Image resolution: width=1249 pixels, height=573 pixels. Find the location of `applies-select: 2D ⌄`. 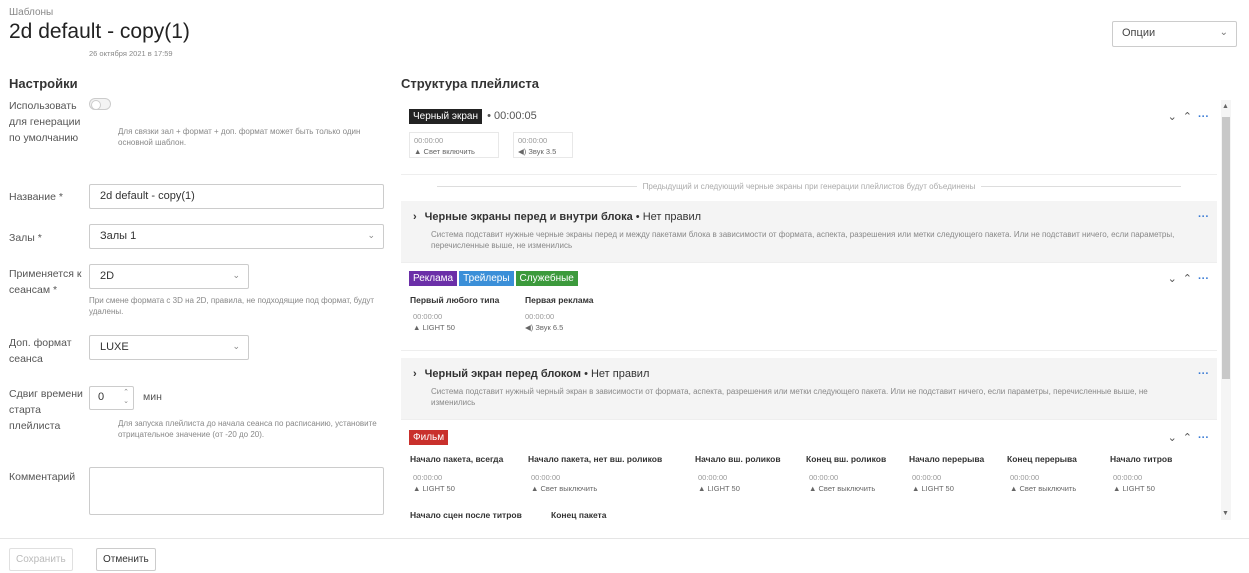

applies-select: 2D ⌄ is located at coordinates (169, 276).